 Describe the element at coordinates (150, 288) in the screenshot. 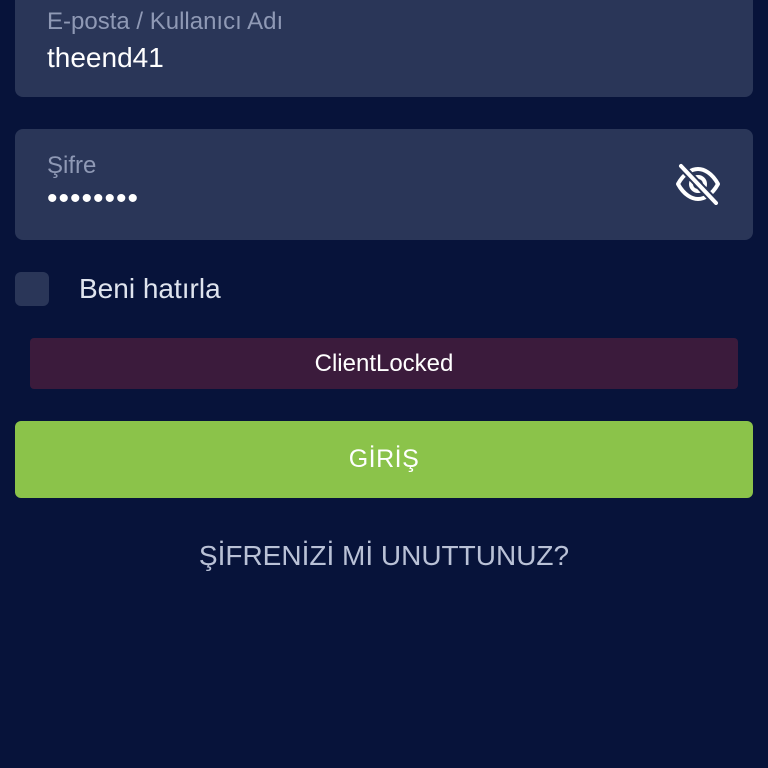

I see `remember-me-label: Beni hatırla` at that location.